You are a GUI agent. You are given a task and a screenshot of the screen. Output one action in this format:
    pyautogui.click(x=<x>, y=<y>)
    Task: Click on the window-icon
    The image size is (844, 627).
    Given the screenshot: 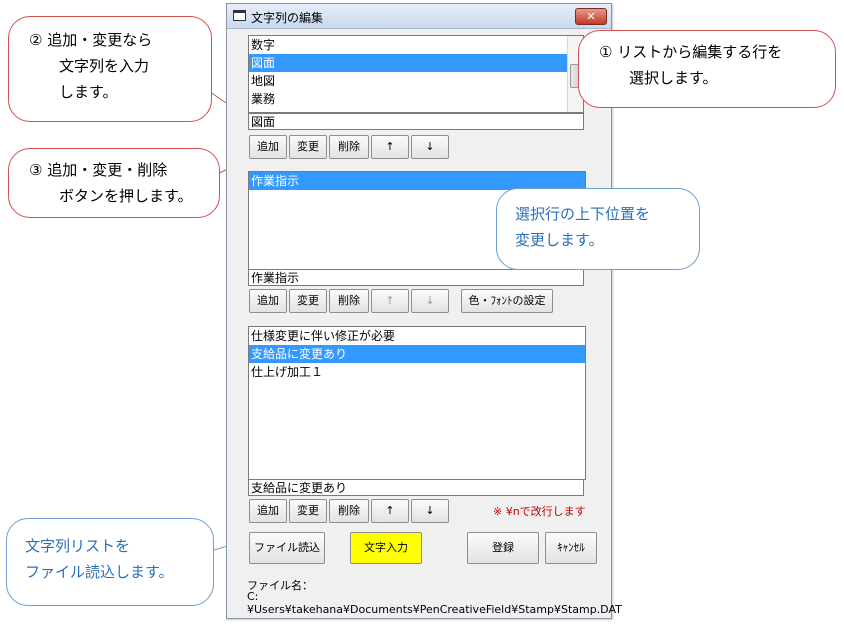 What is the action you would take?
    pyautogui.click(x=239, y=15)
    